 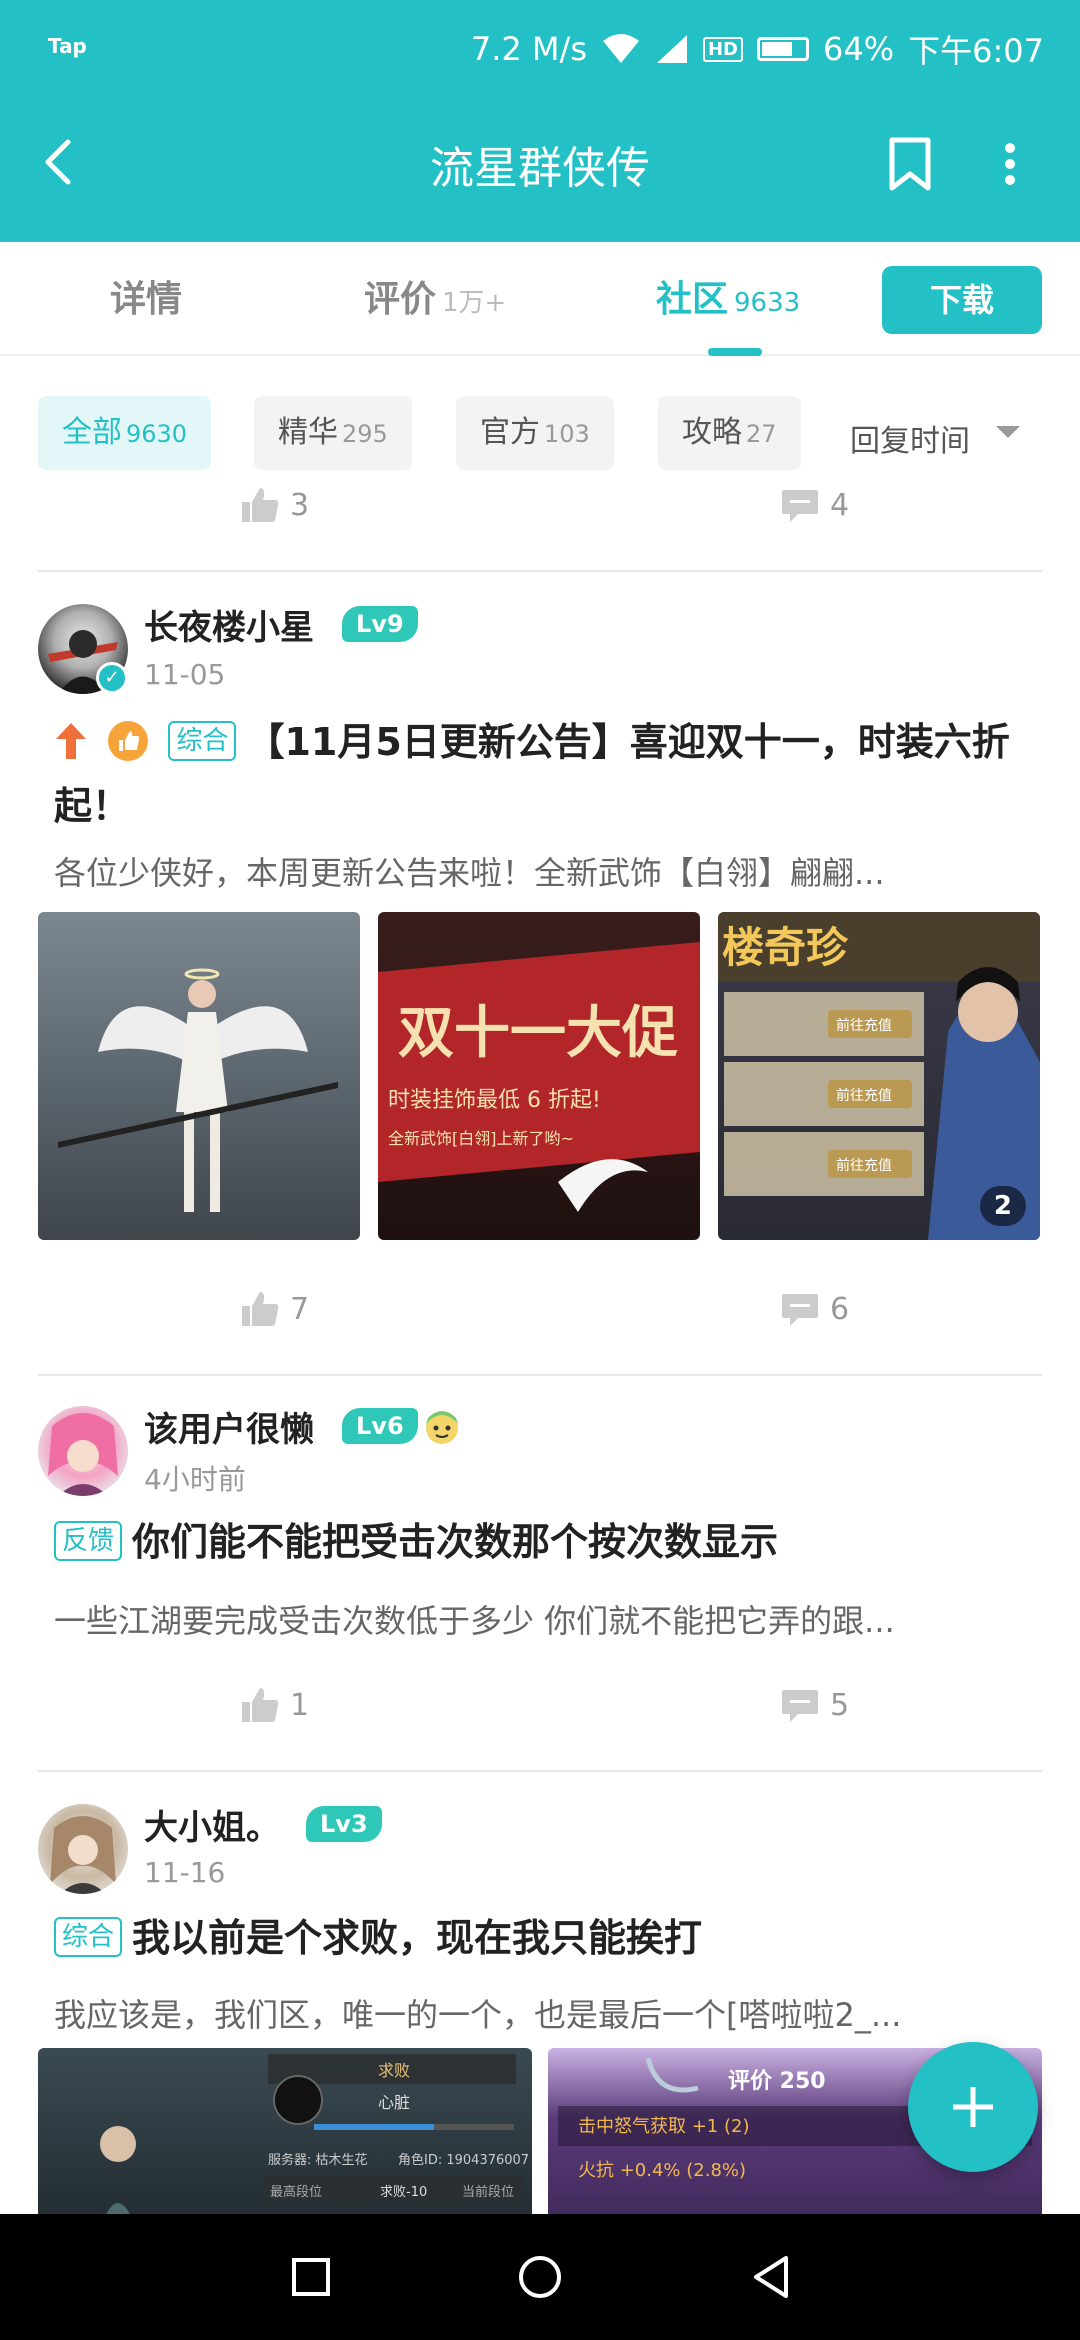 I want to click on bookmark-icon, so click(x=910, y=164).